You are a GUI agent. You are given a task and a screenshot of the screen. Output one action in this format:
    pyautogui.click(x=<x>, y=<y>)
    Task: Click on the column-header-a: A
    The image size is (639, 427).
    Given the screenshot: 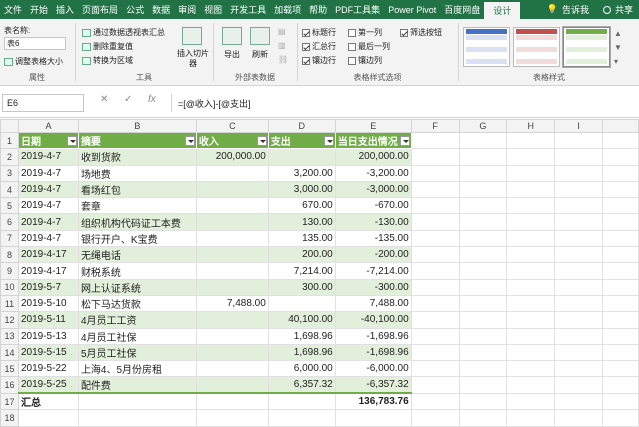 What is the action you would take?
    pyautogui.click(x=48, y=126)
    